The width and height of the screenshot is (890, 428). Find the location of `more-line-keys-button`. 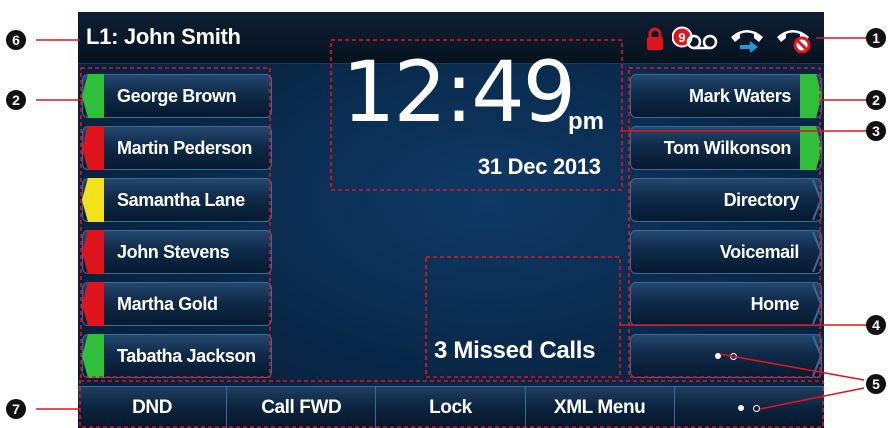

more-line-keys-button is located at coordinates (726, 356).